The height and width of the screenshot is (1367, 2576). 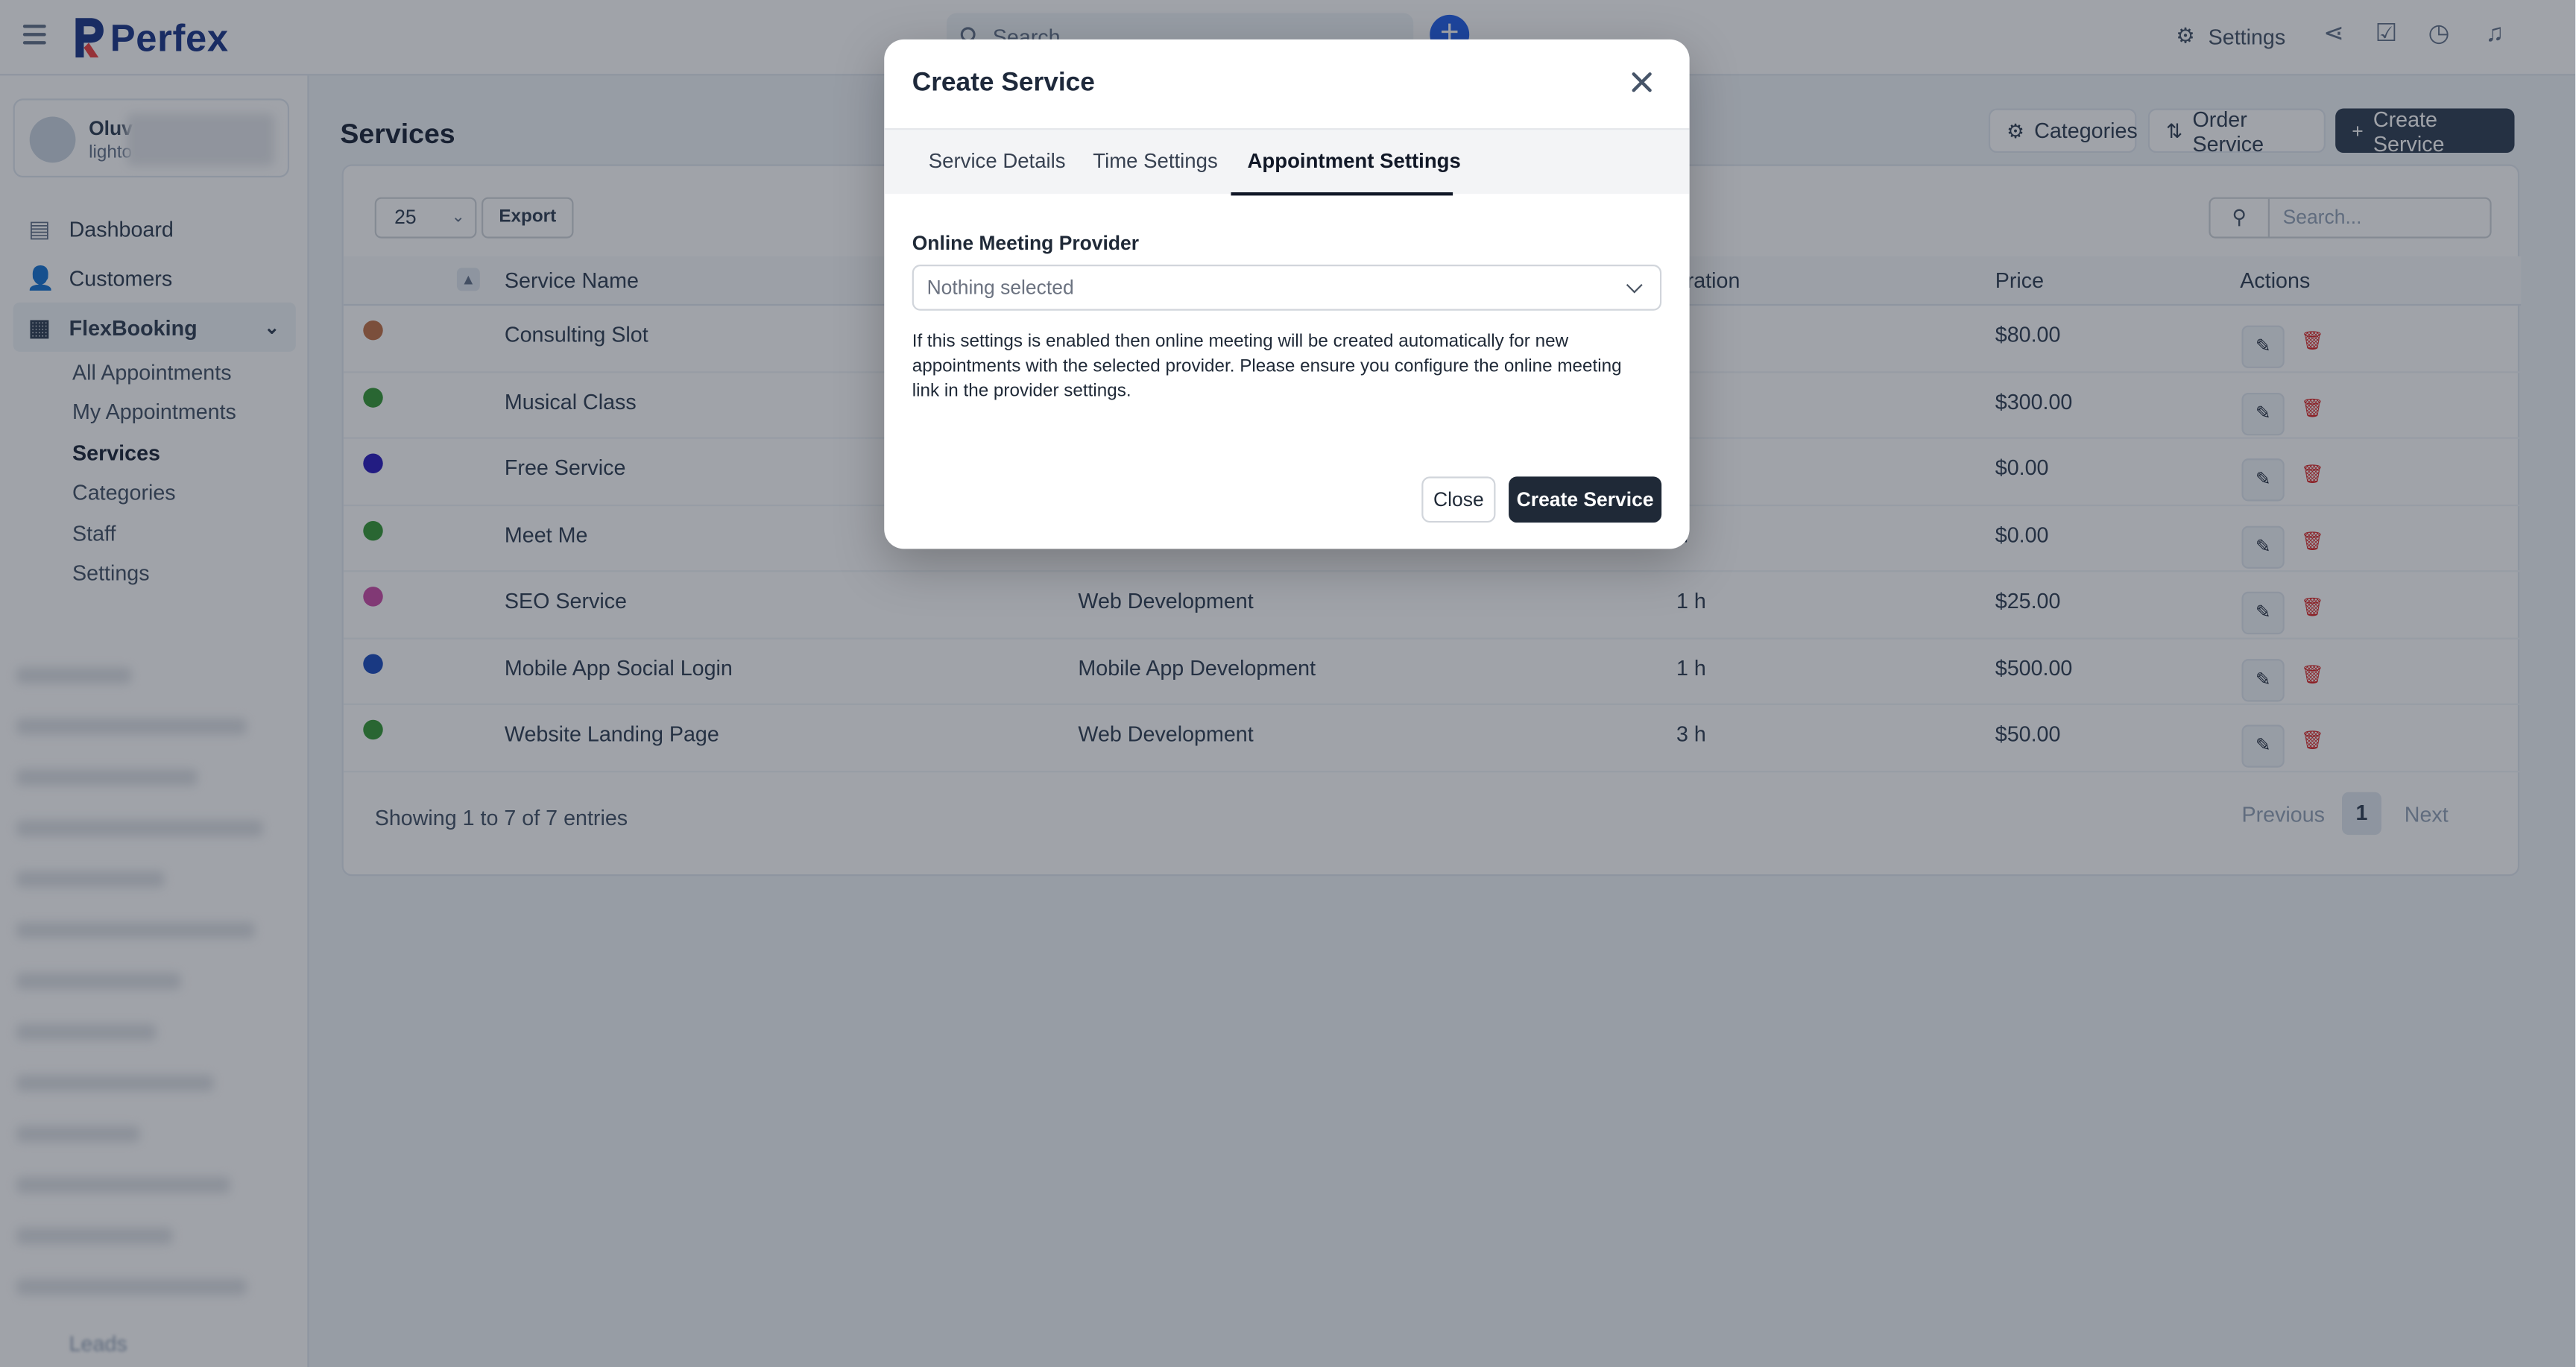 What do you see at coordinates (1155, 161) in the screenshot?
I see `tab-time-settings: Time Settings` at bounding box center [1155, 161].